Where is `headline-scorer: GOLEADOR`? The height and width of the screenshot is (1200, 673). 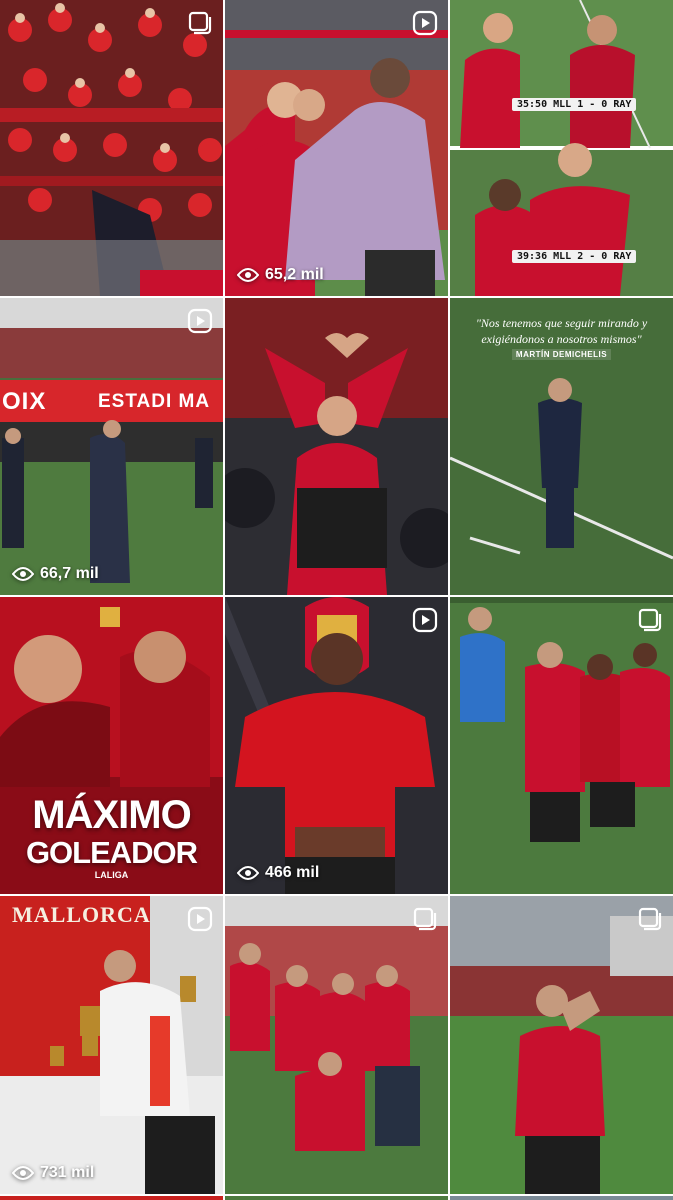 headline-scorer: GOLEADOR is located at coordinates (111, 852).